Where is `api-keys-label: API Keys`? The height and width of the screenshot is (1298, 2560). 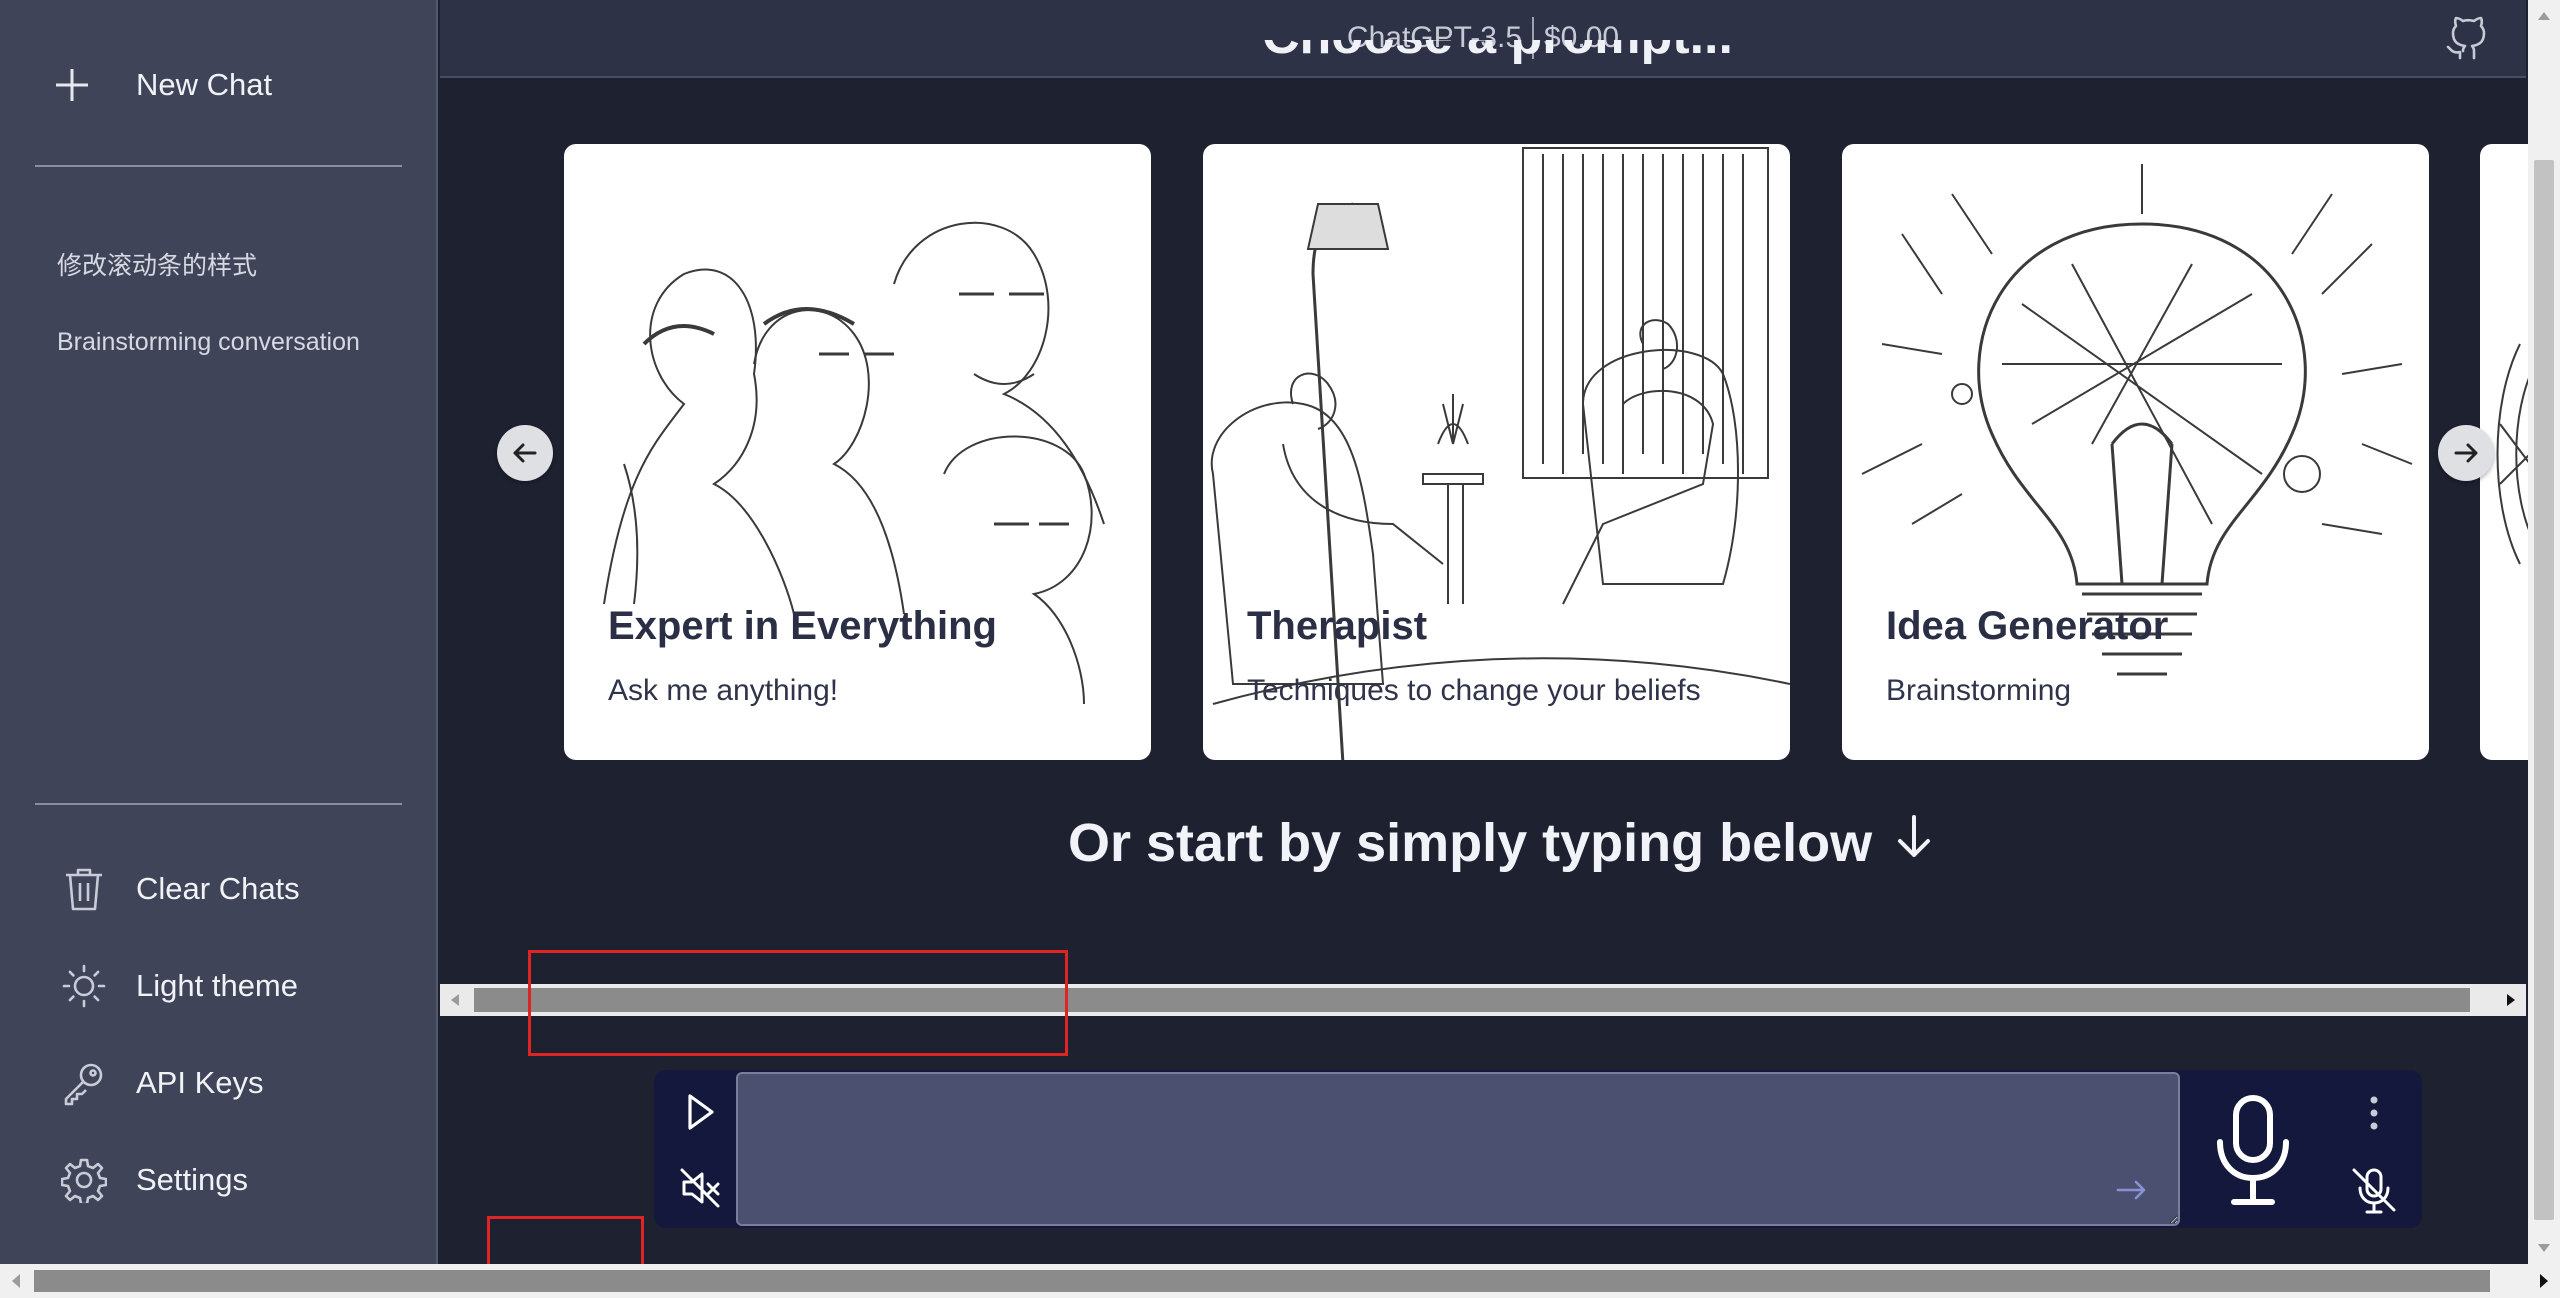
api-keys-label: API Keys is located at coordinates (200, 1082).